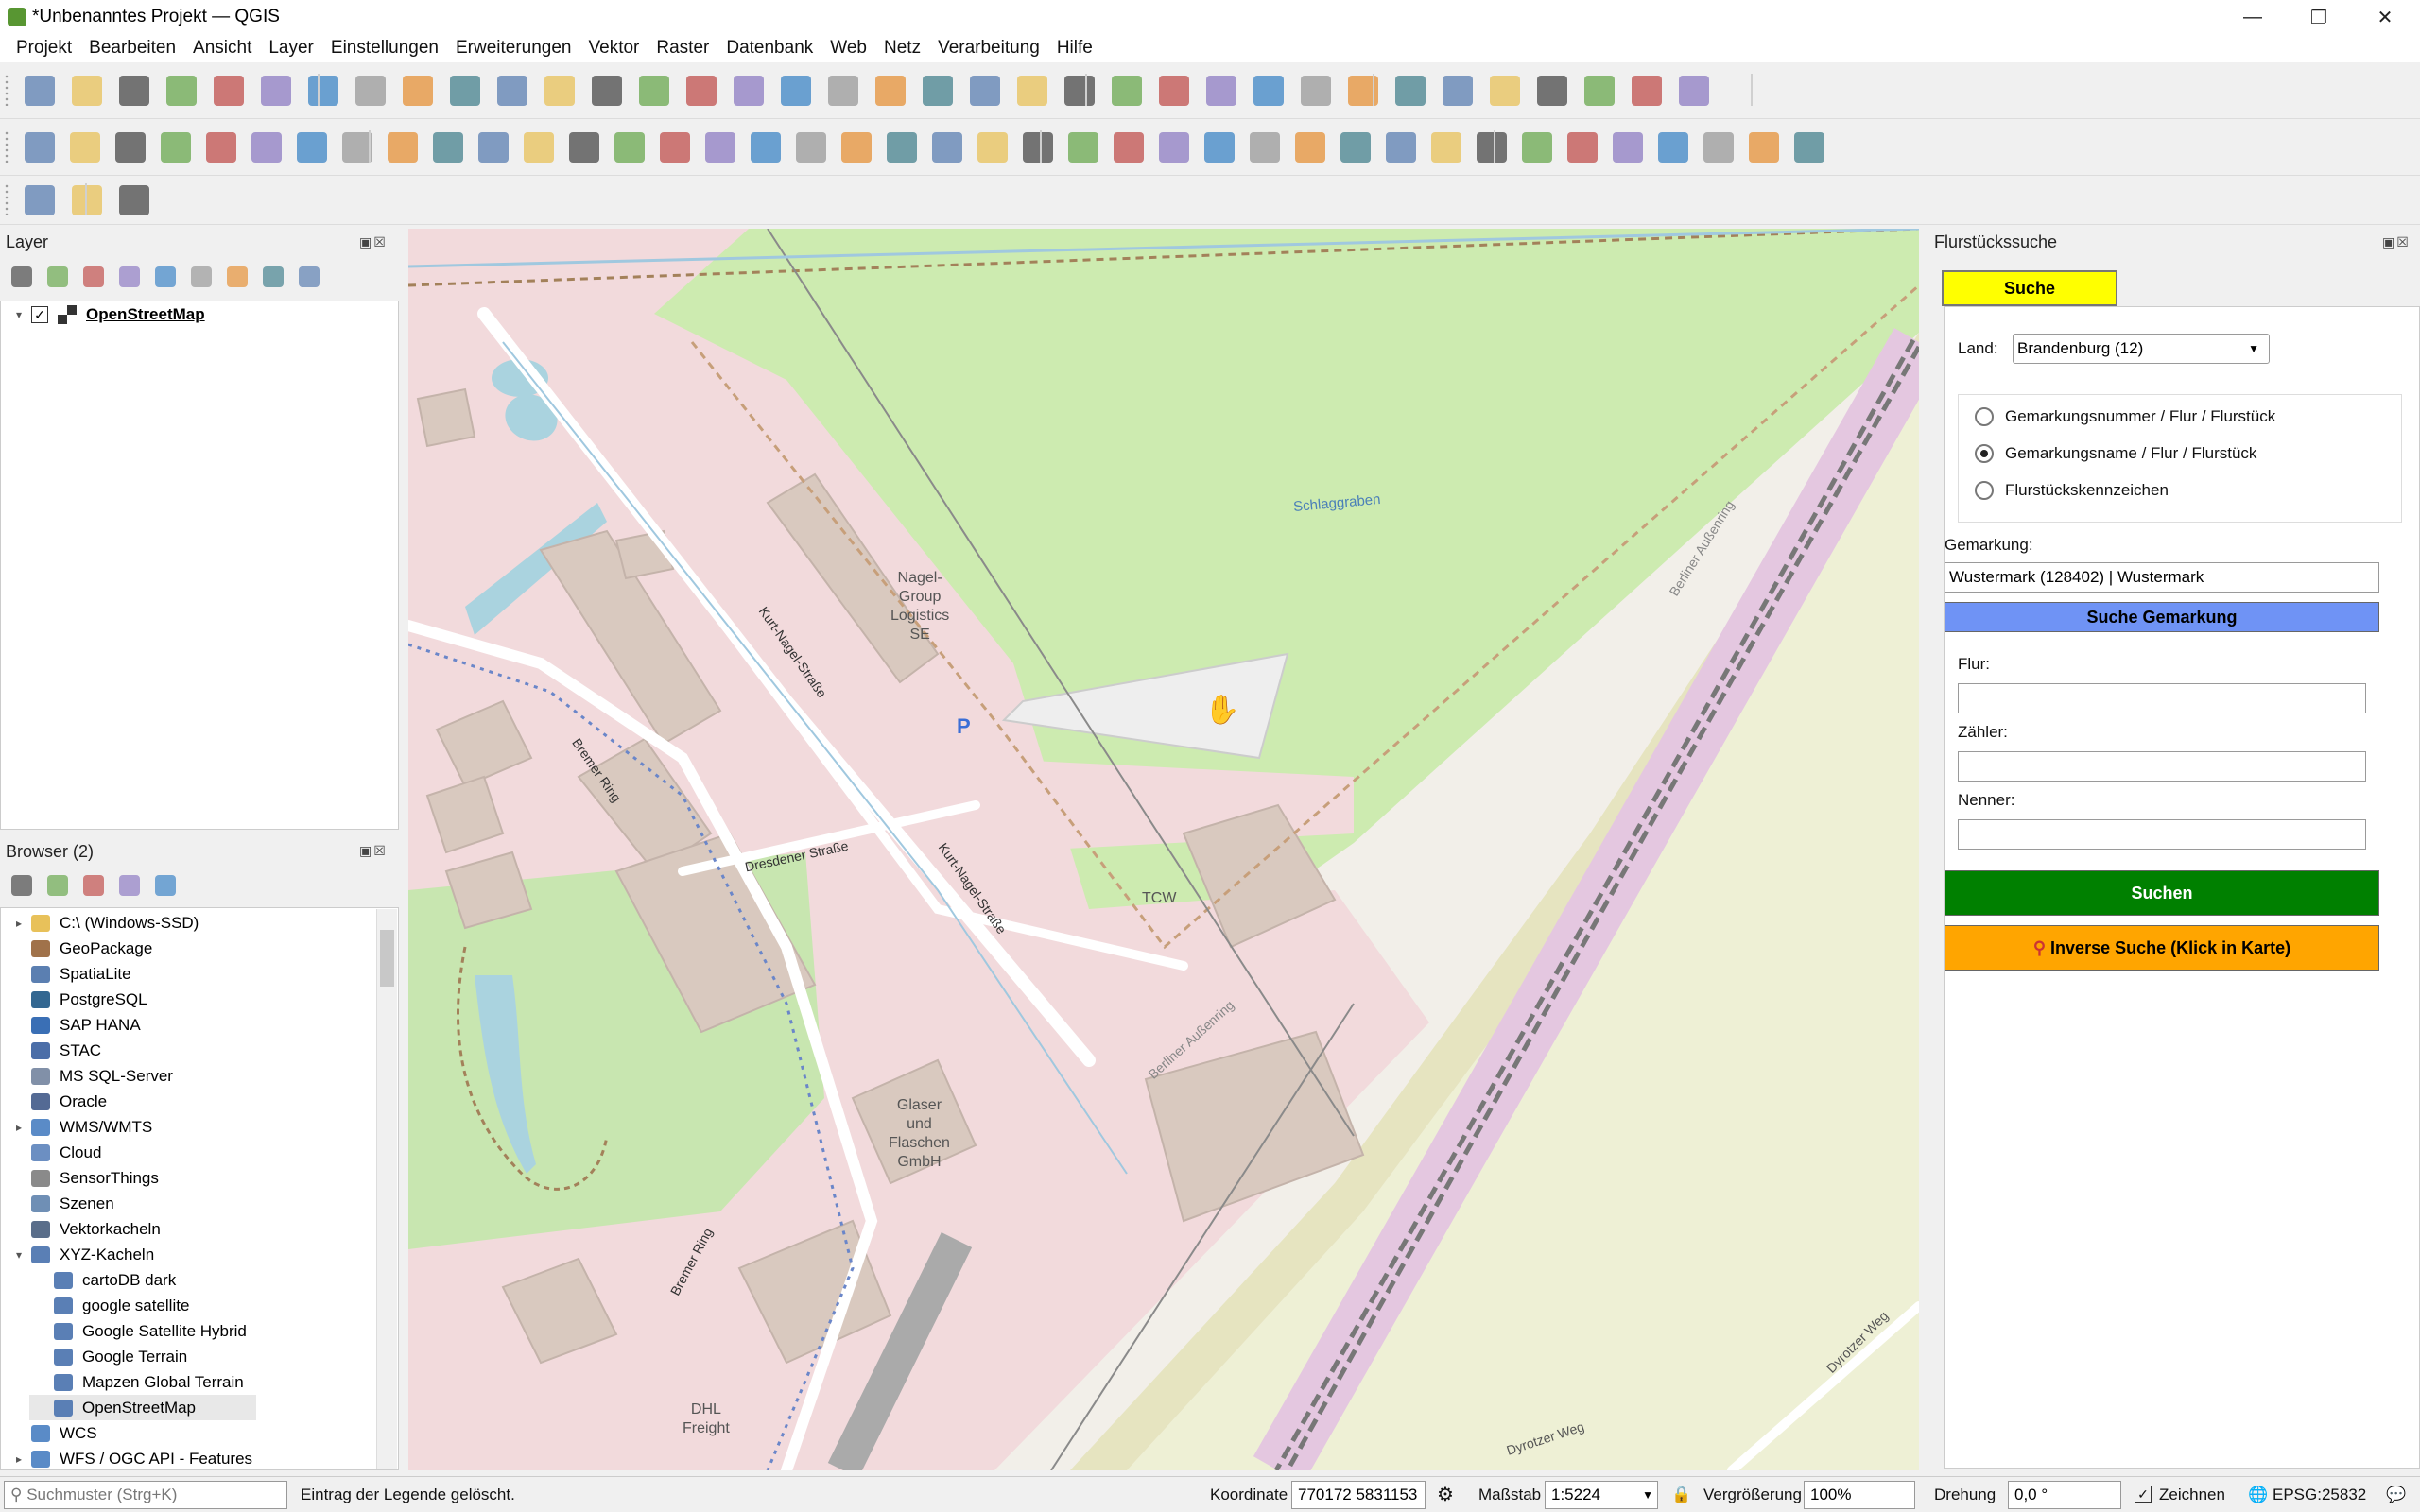 This screenshot has height=1512, width=2420. Describe the element at coordinates (2162, 834) in the screenshot. I see `nenner-input` at that location.